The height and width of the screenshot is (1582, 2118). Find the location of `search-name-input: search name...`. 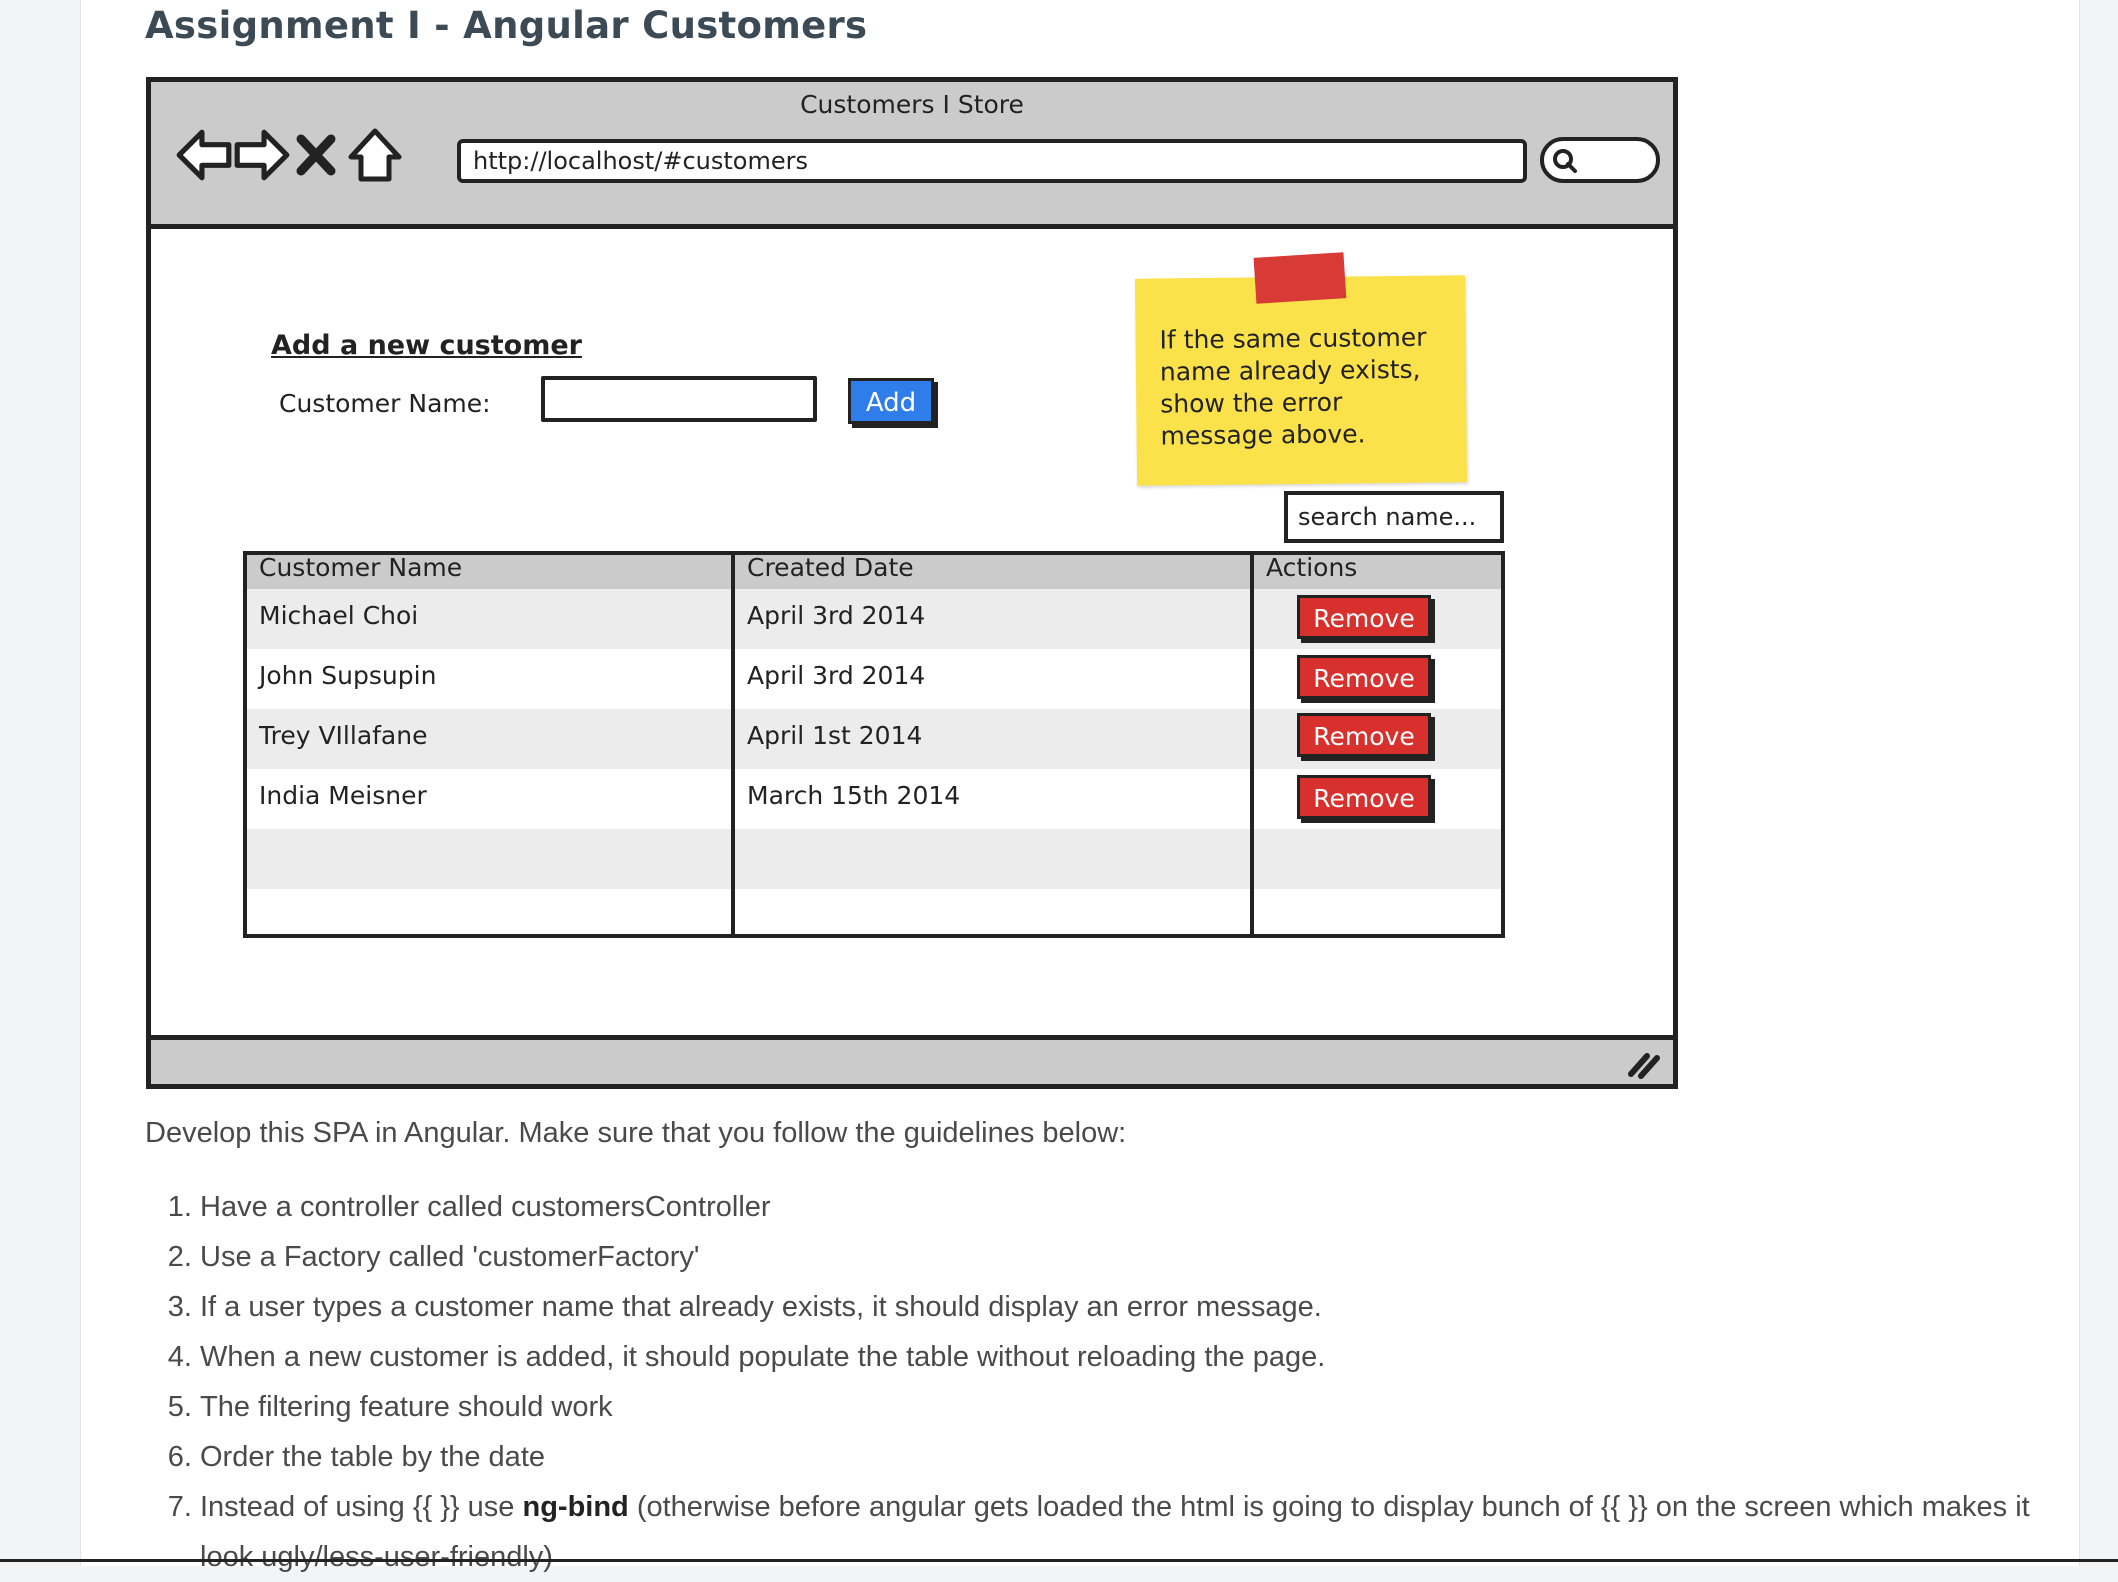

search-name-input: search name... is located at coordinates (1394, 517).